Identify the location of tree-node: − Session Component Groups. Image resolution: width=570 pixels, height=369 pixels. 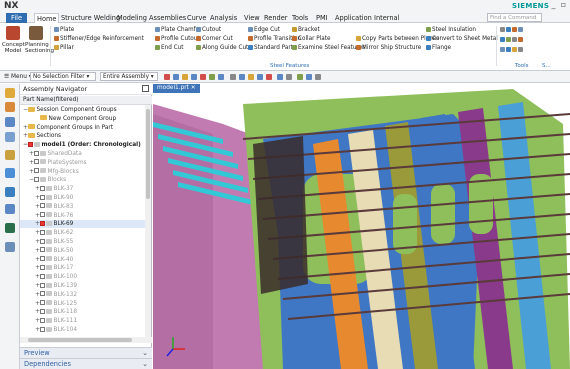
(83, 110).